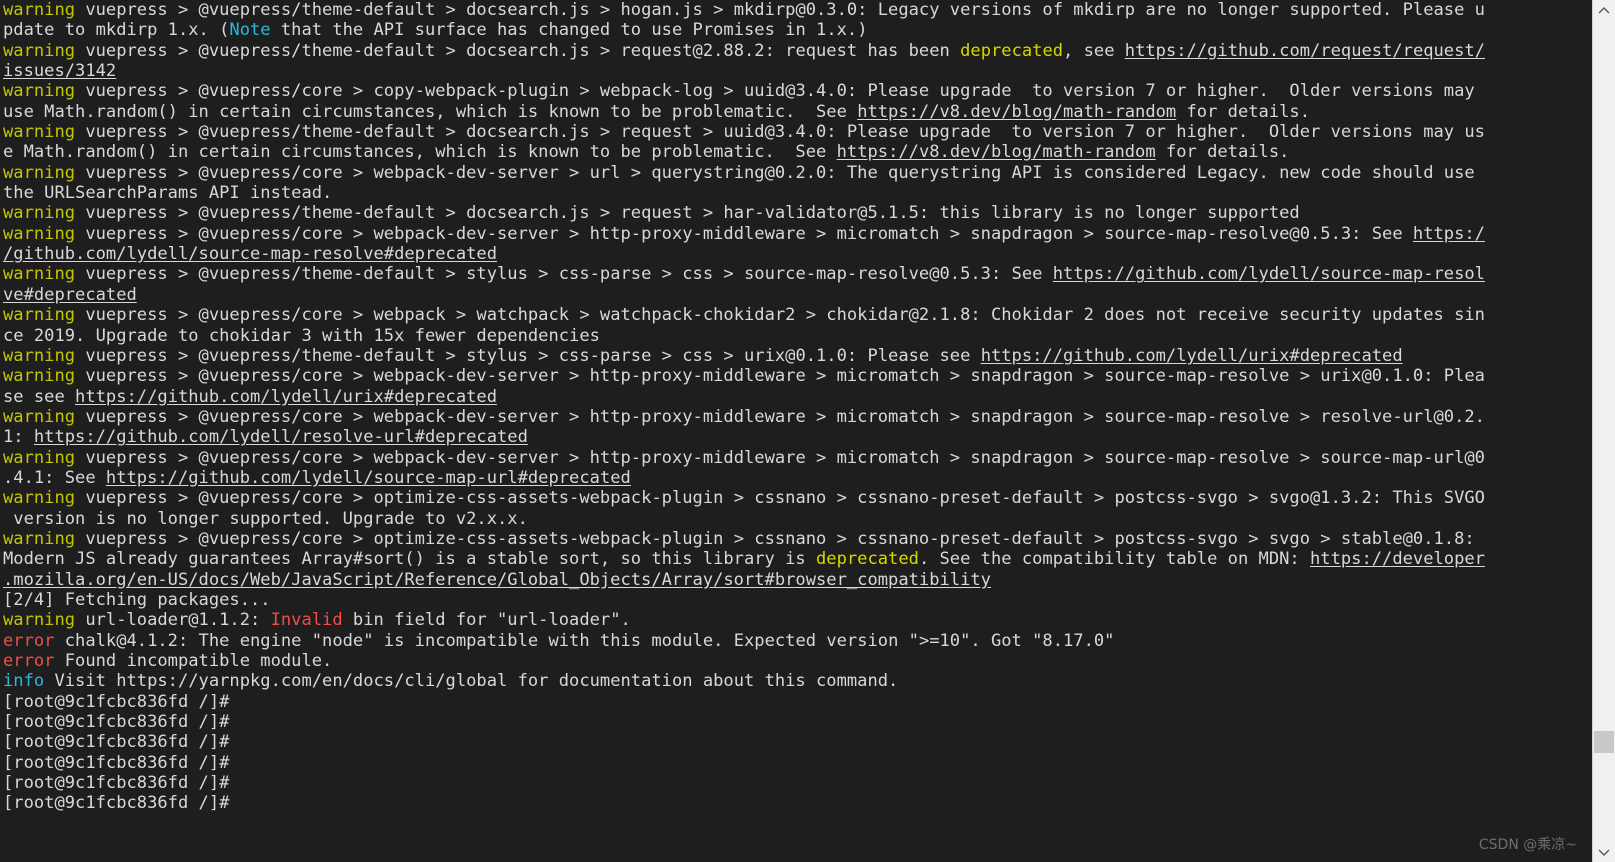 This screenshot has width=1615, height=862. I want to click on terminal-line: issues/3142, so click(796, 71).